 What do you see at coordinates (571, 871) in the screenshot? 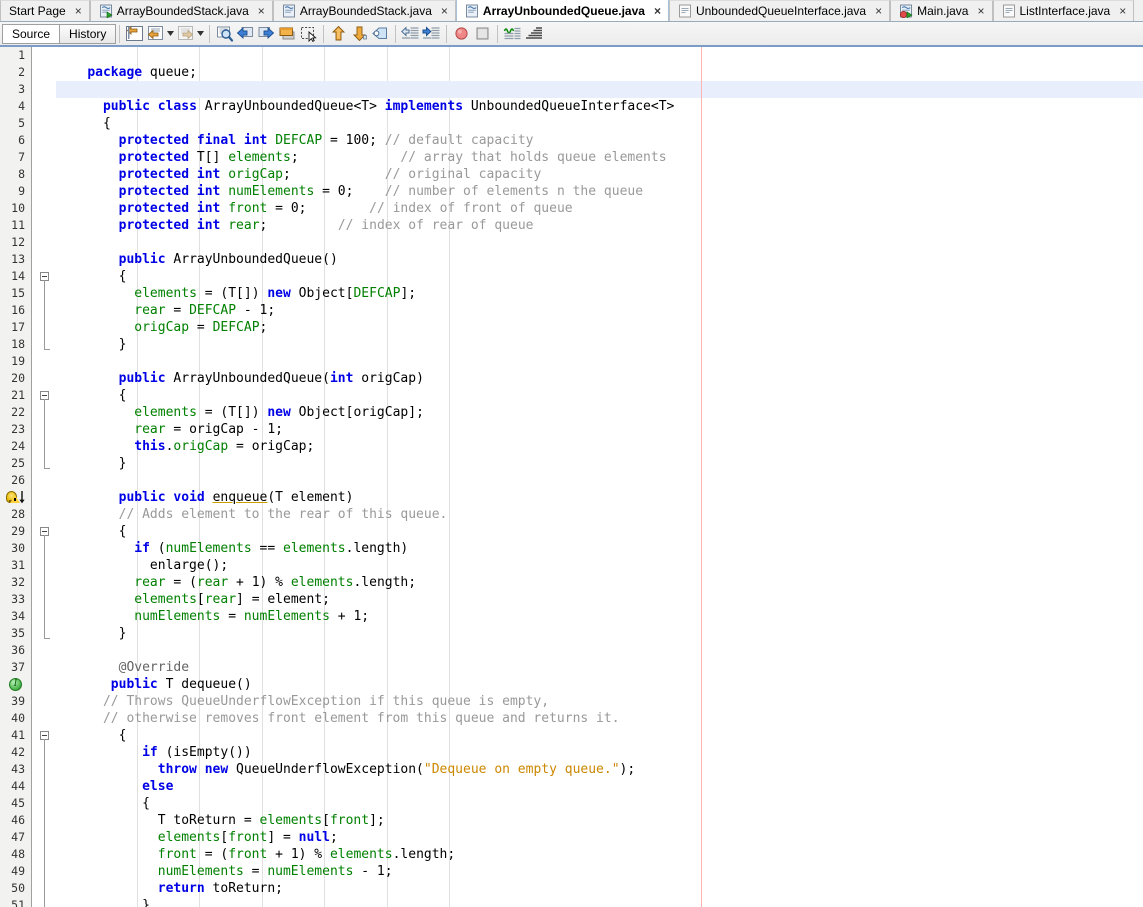
I see `code-line: 49 numElements = numElements - 1;` at bounding box center [571, 871].